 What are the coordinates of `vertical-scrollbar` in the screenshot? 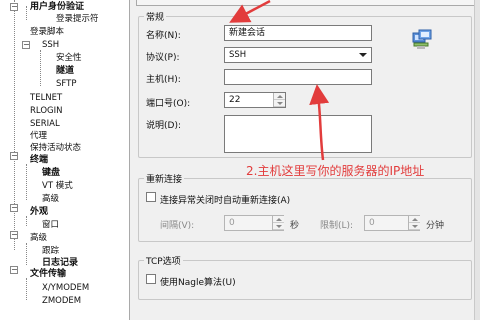 It's located at (477, 160).